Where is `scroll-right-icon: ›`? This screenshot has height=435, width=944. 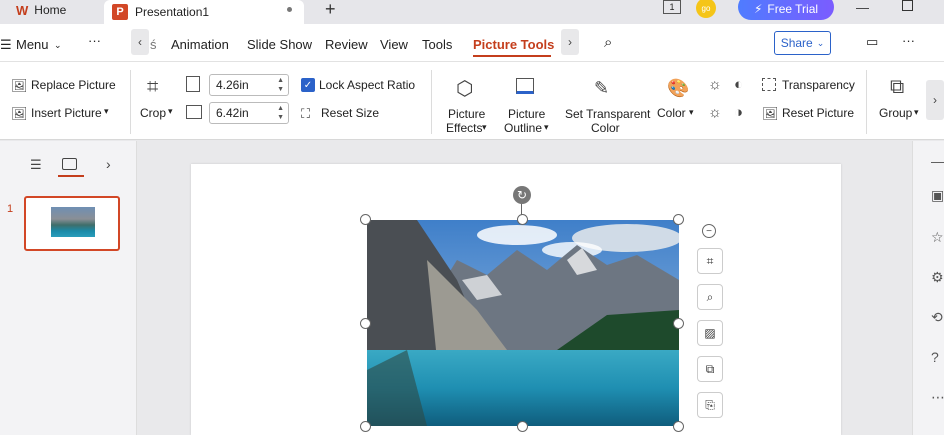 scroll-right-icon: › is located at coordinates (570, 42).